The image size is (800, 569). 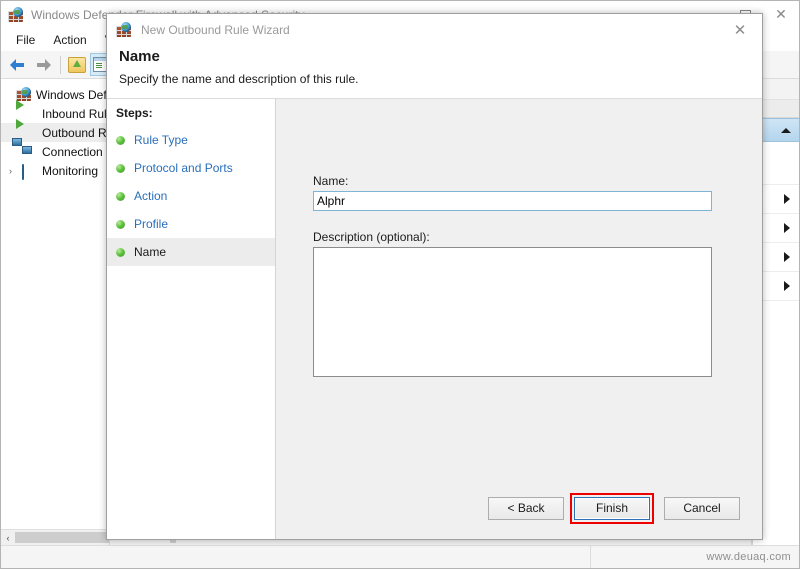 I want to click on tree-horizontal-scrollbar: ‹, so click(x=55, y=537).